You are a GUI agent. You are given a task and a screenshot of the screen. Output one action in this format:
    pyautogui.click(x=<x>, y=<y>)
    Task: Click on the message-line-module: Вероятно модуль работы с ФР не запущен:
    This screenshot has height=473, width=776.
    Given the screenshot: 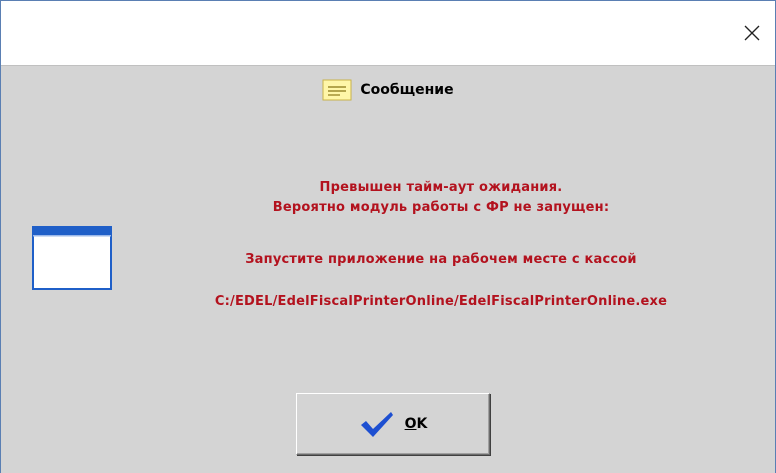 What is the action you would take?
    pyautogui.click(x=441, y=207)
    